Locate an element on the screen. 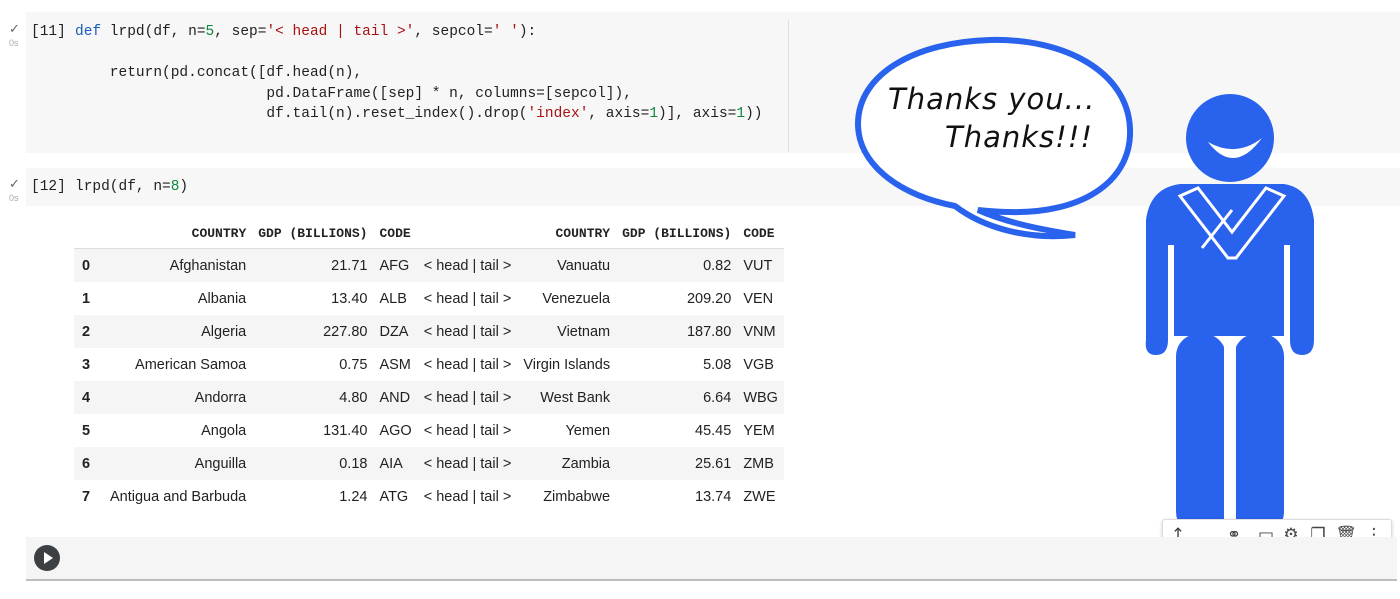  table-cell: Algeria is located at coordinates (178, 331).